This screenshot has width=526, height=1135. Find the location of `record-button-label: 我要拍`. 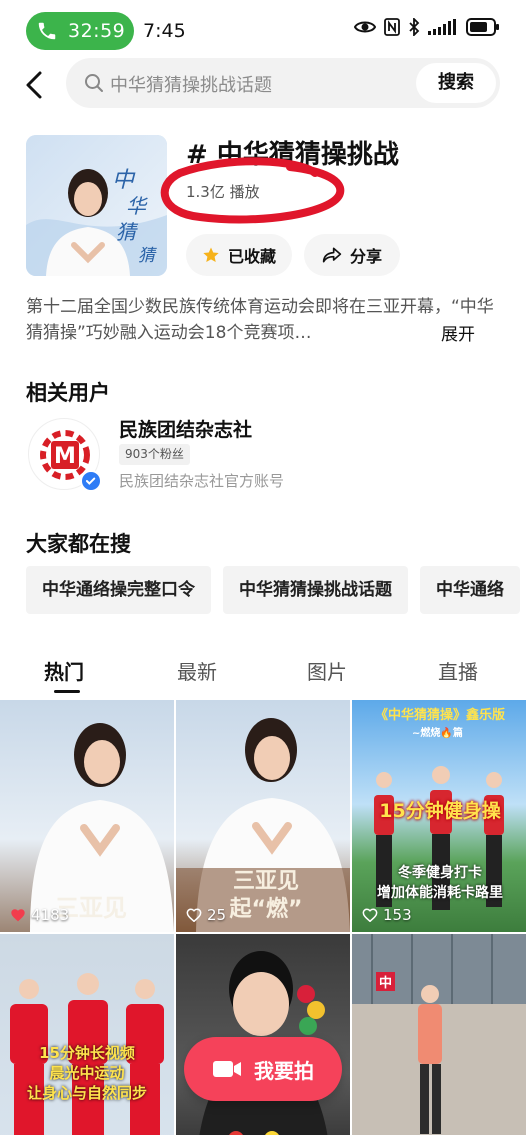

record-button-label: 我要拍 is located at coordinates (284, 1070).